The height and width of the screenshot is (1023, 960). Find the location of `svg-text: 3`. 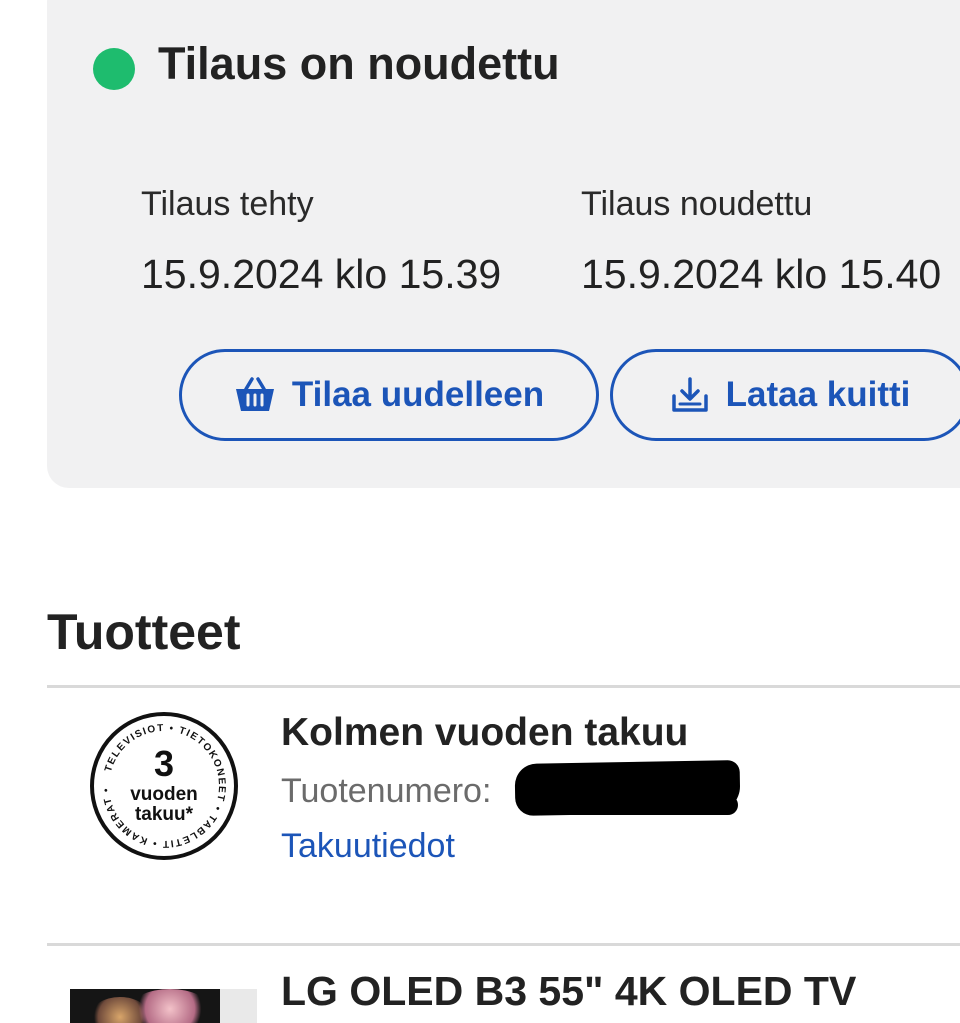

svg-text: 3 is located at coordinates (164, 763).